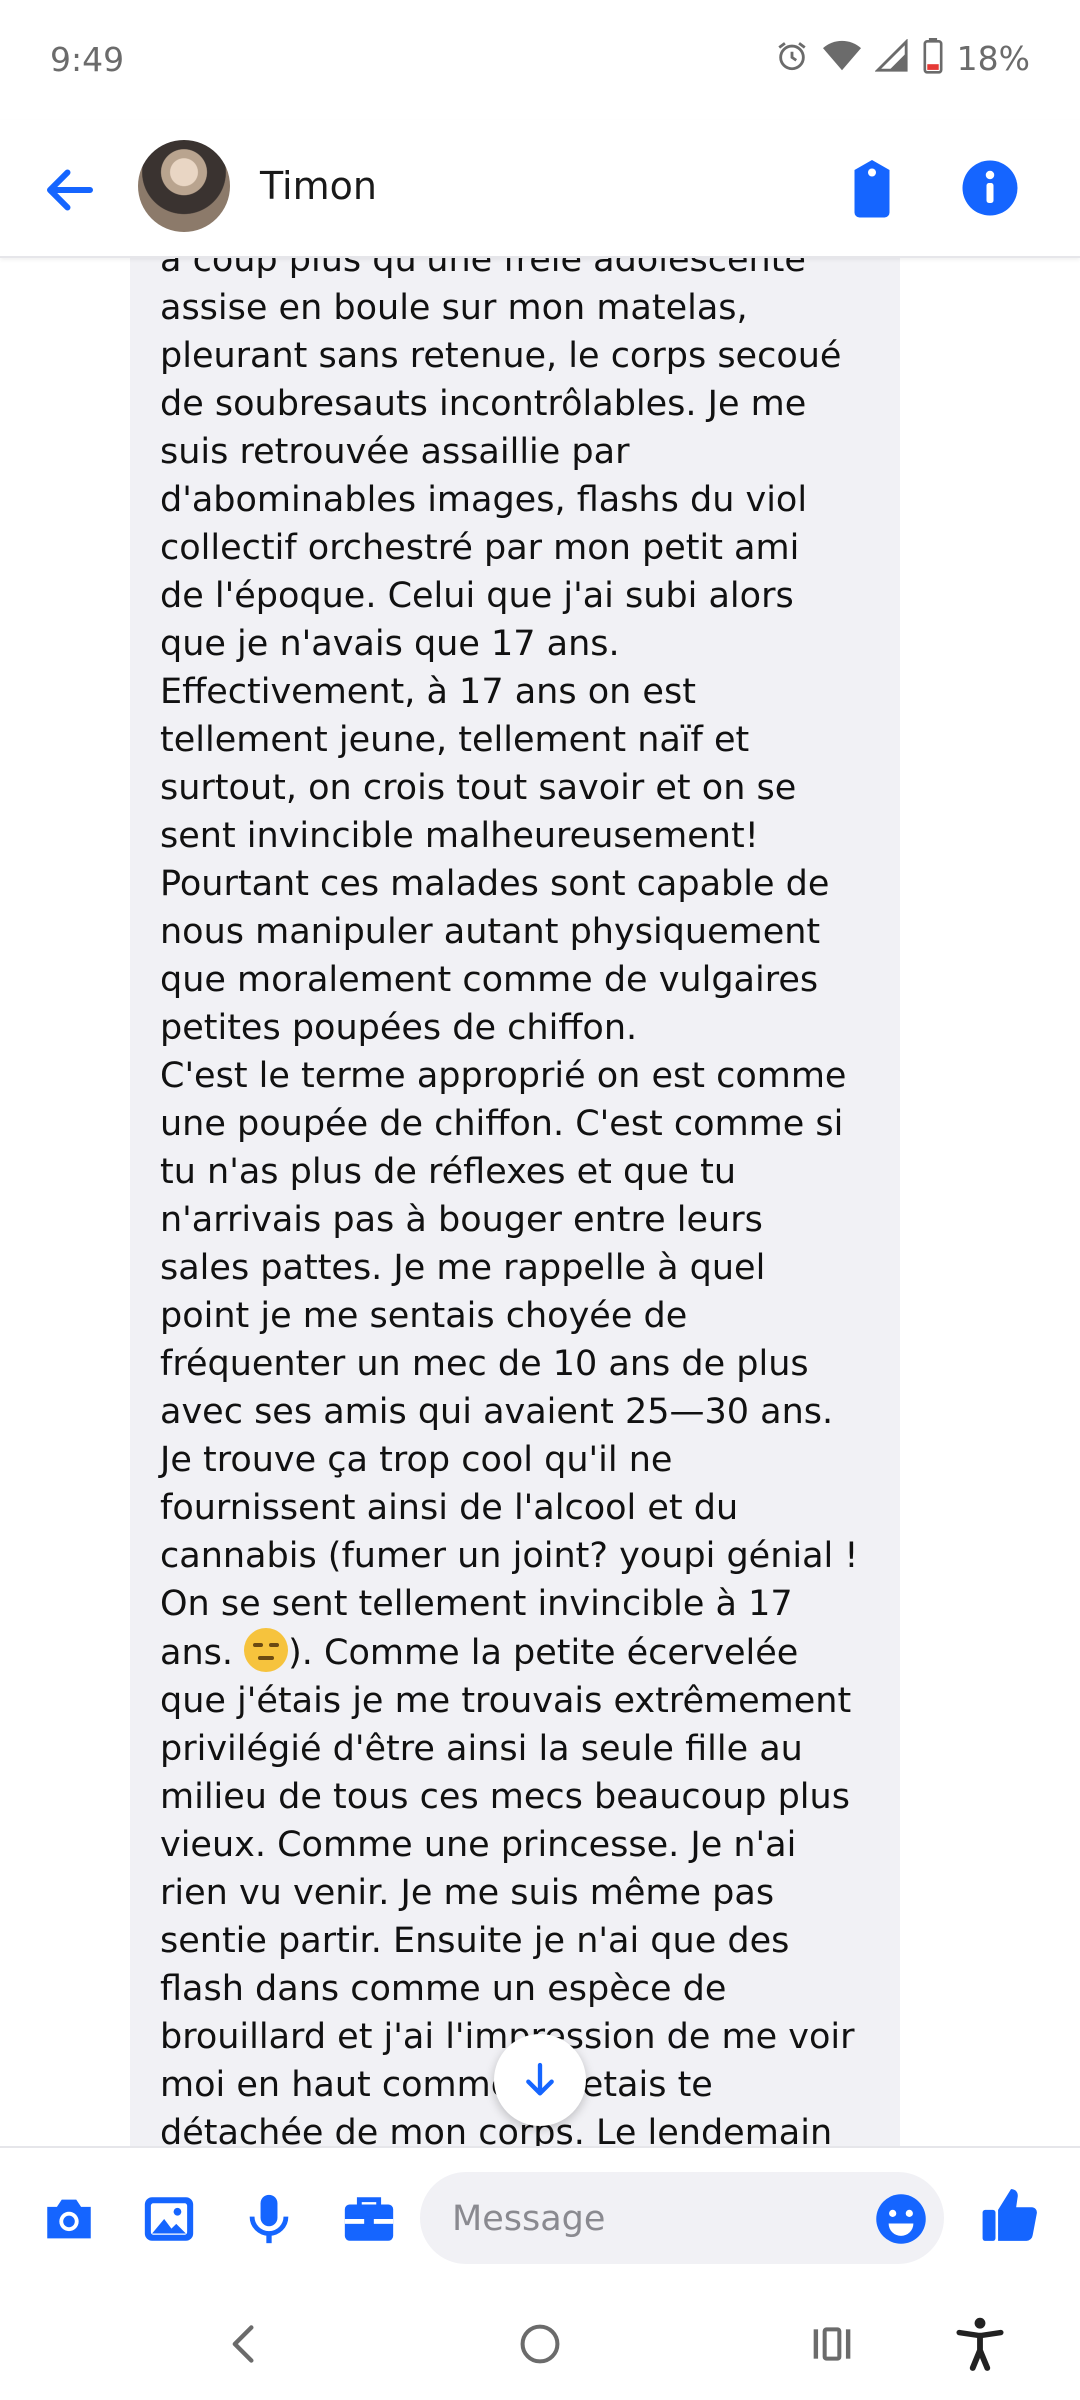 The height and width of the screenshot is (2400, 1080). I want to click on nav-home-button, so click(540, 2344).